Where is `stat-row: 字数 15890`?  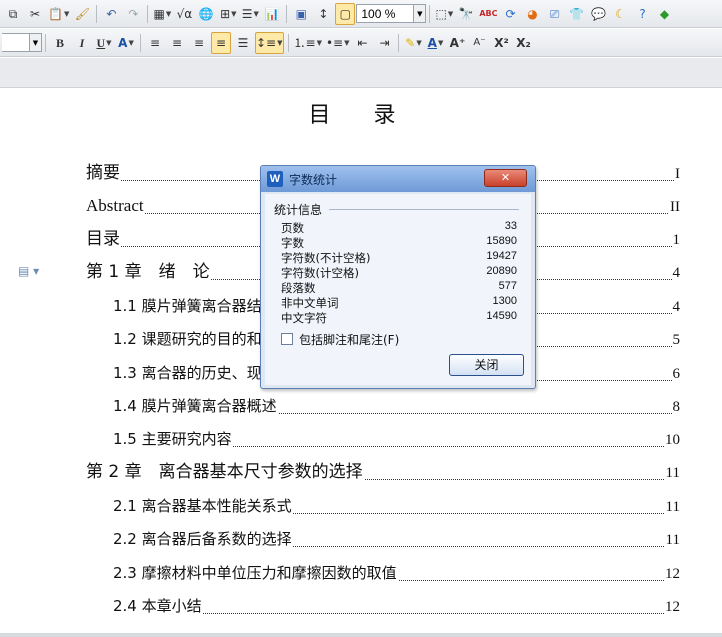
stat-row: 字数 15890 is located at coordinates (399, 242).